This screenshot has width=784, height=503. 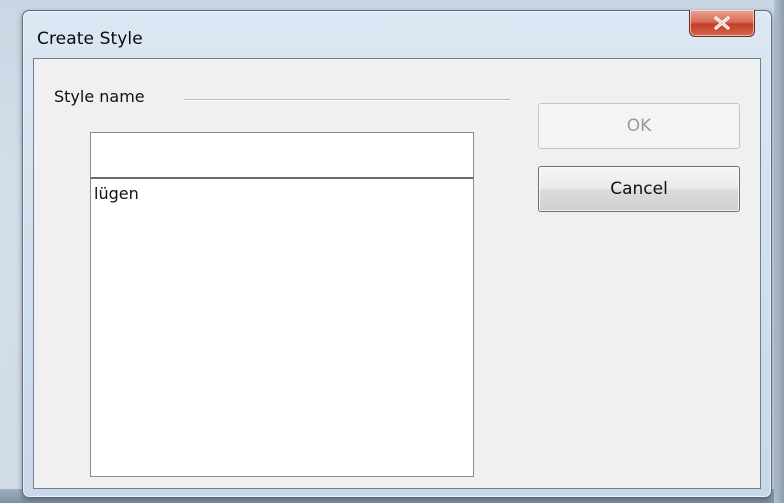 What do you see at coordinates (102, 96) in the screenshot?
I see `style-name-group-label: Style name` at bounding box center [102, 96].